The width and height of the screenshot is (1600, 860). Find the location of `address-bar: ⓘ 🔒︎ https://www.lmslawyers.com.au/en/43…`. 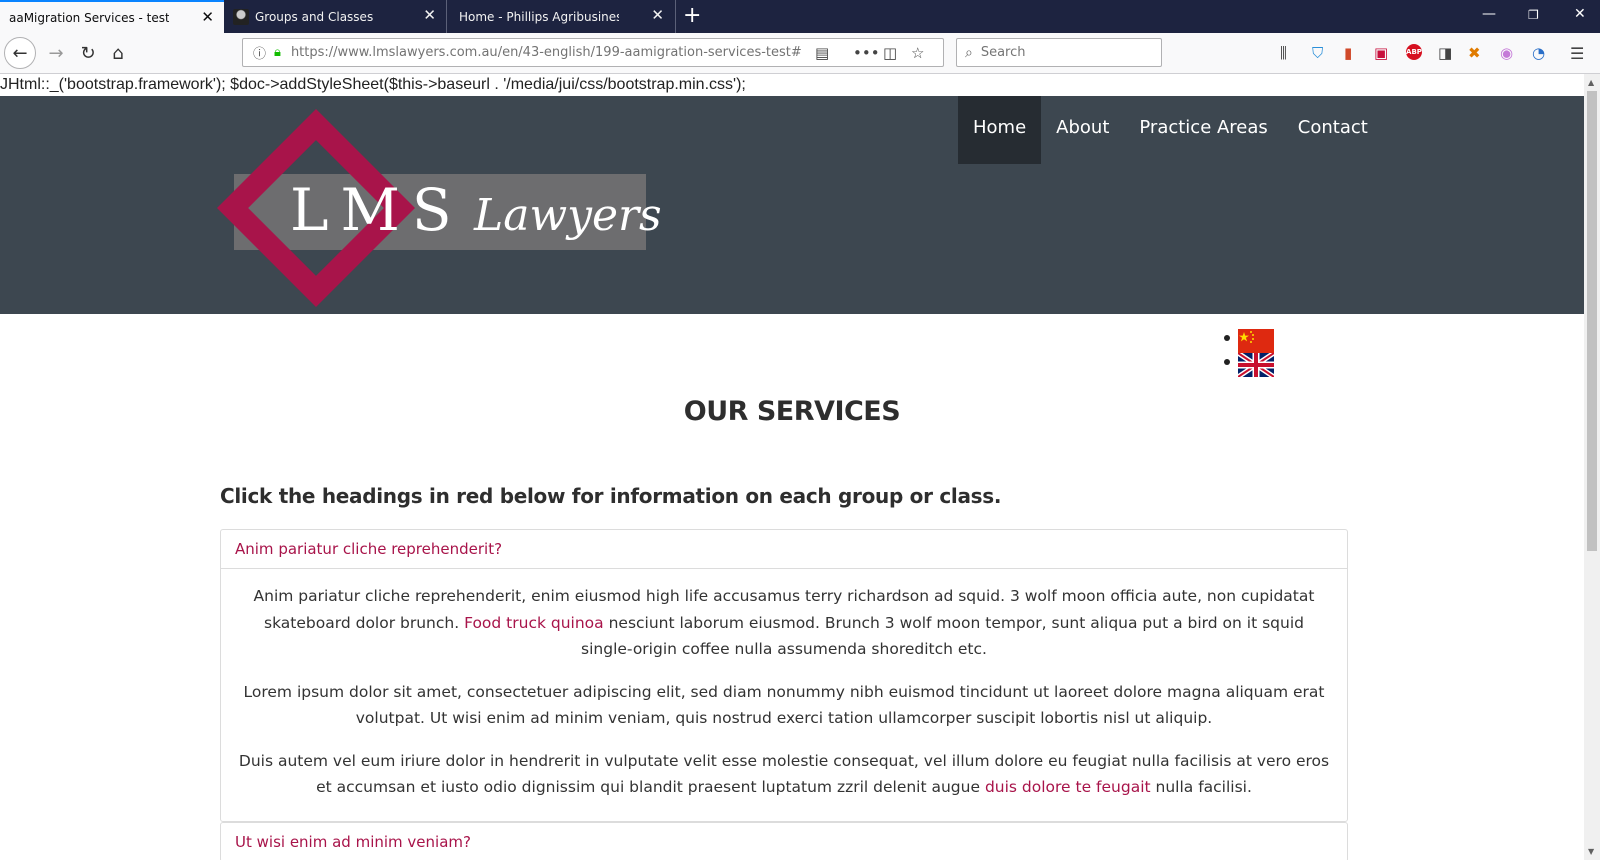

address-bar: ⓘ 🔒︎ https://www.lmslawyers.com.au/en/43… is located at coordinates (593, 52).